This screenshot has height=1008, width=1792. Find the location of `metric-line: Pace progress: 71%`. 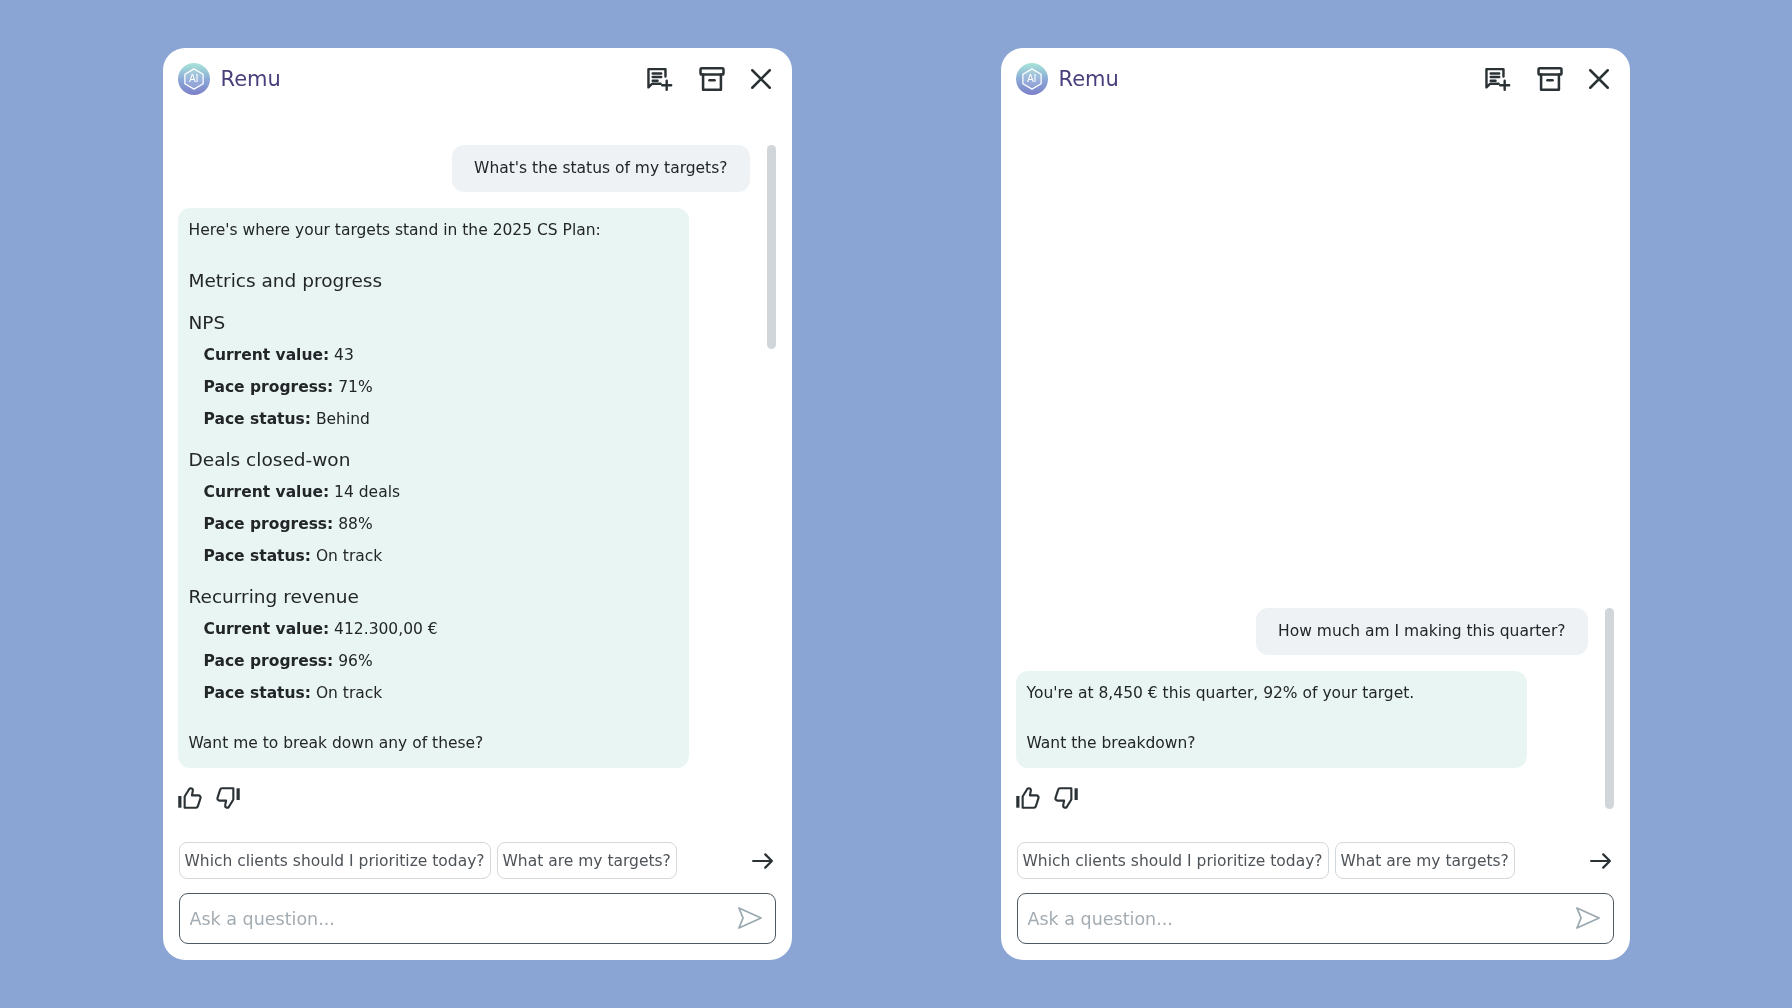

metric-line: Pace progress: 71% is located at coordinates (288, 387).